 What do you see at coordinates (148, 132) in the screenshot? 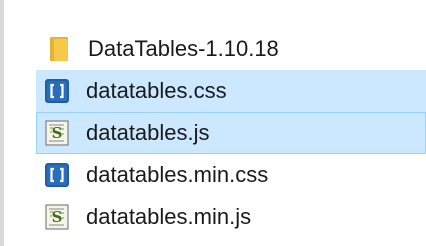
I see `file-name: datatables.js` at bounding box center [148, 132].